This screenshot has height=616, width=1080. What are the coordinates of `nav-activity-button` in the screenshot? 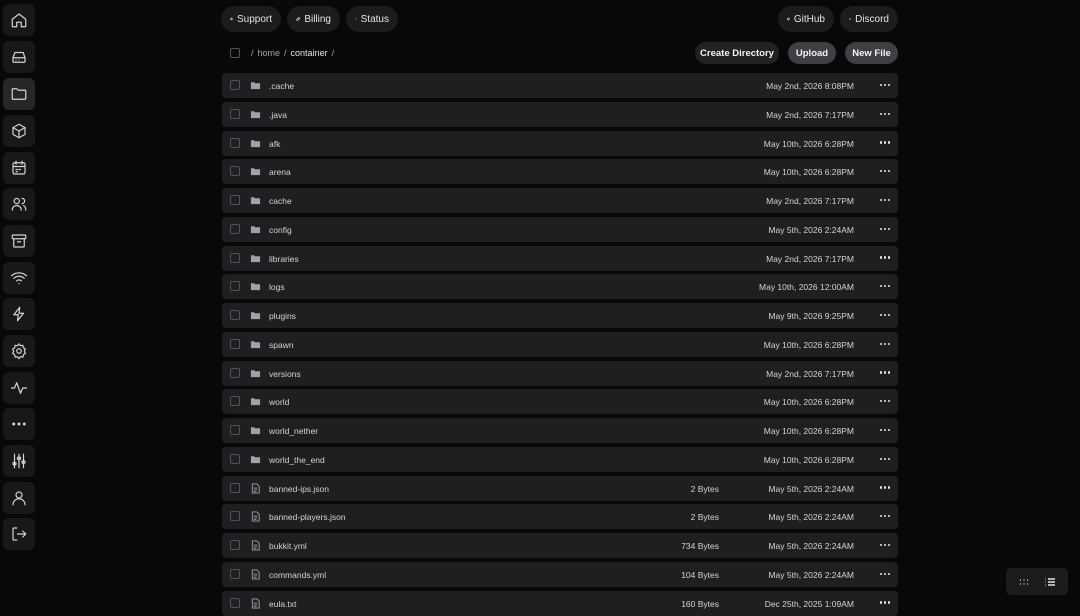 It's located at (19, 388).